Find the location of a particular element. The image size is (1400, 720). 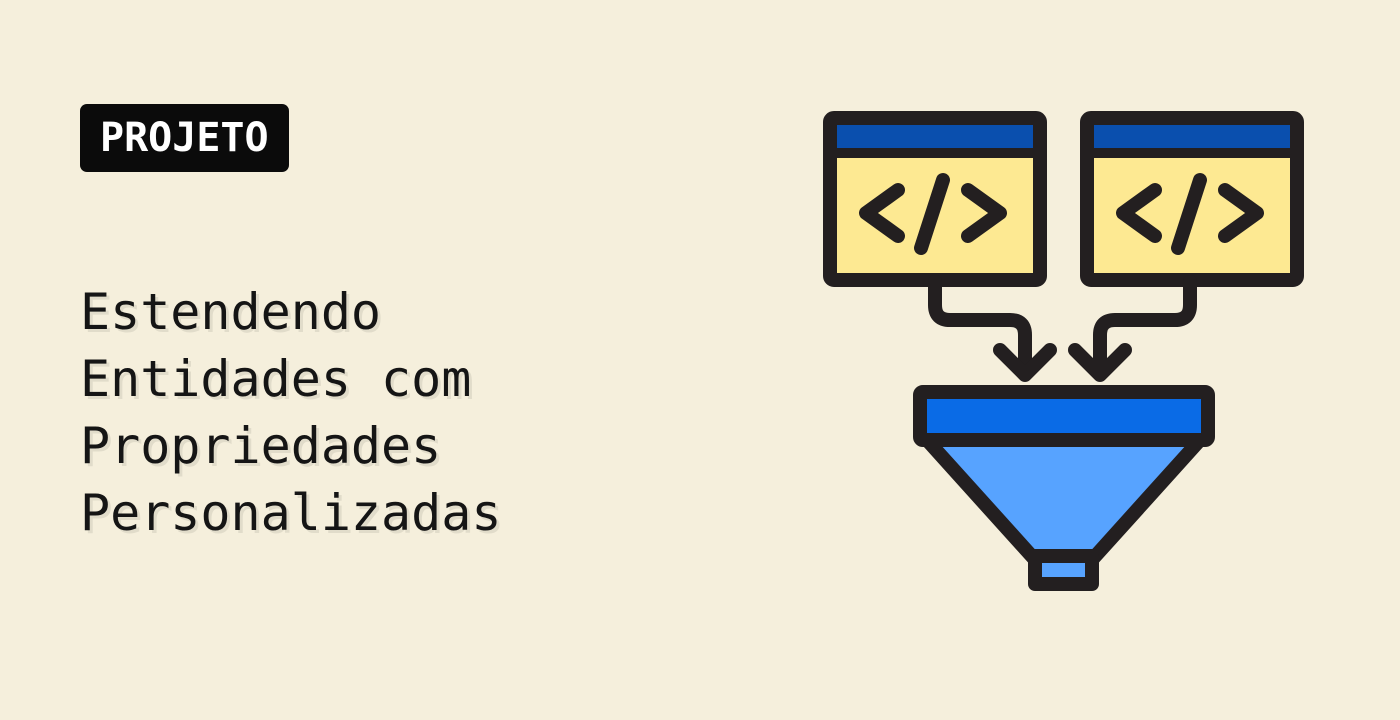

code-window-right-icon is located at coordinates (1192, 199).